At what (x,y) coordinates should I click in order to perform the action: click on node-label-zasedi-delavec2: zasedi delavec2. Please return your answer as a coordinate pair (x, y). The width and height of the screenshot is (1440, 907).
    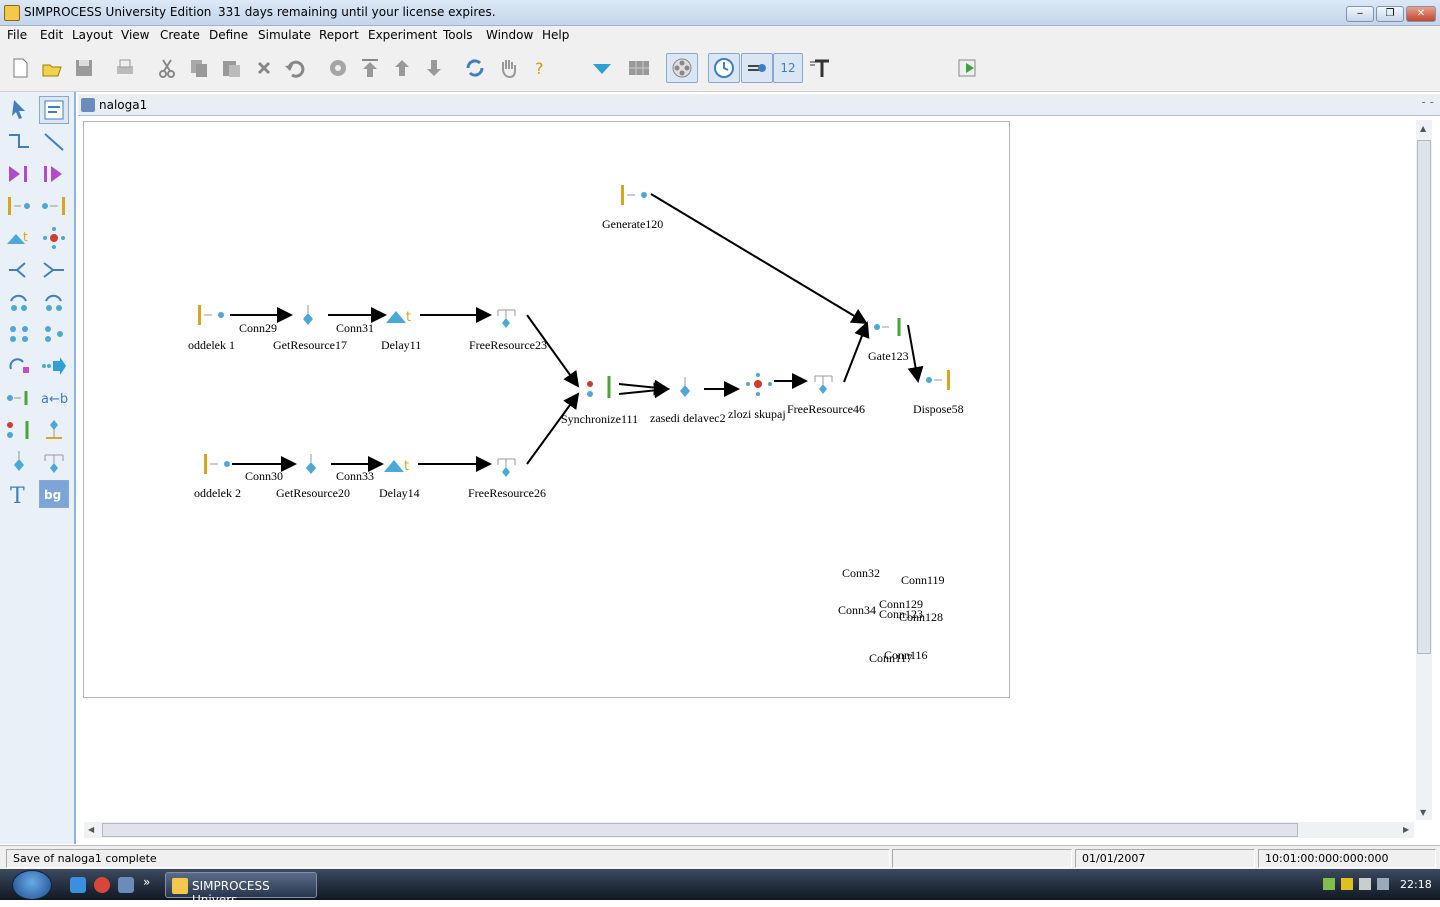
    Looking at the image, I should click on (688, 418).